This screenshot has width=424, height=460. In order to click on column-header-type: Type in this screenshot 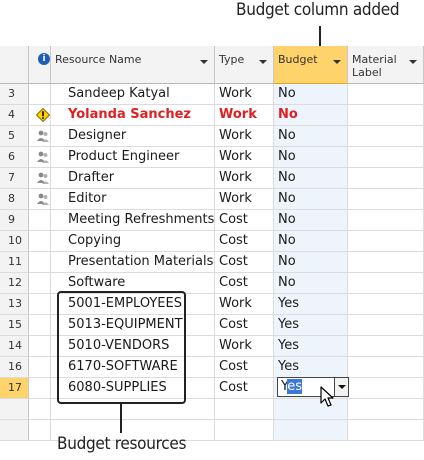, I will do `click(244, 65)`.